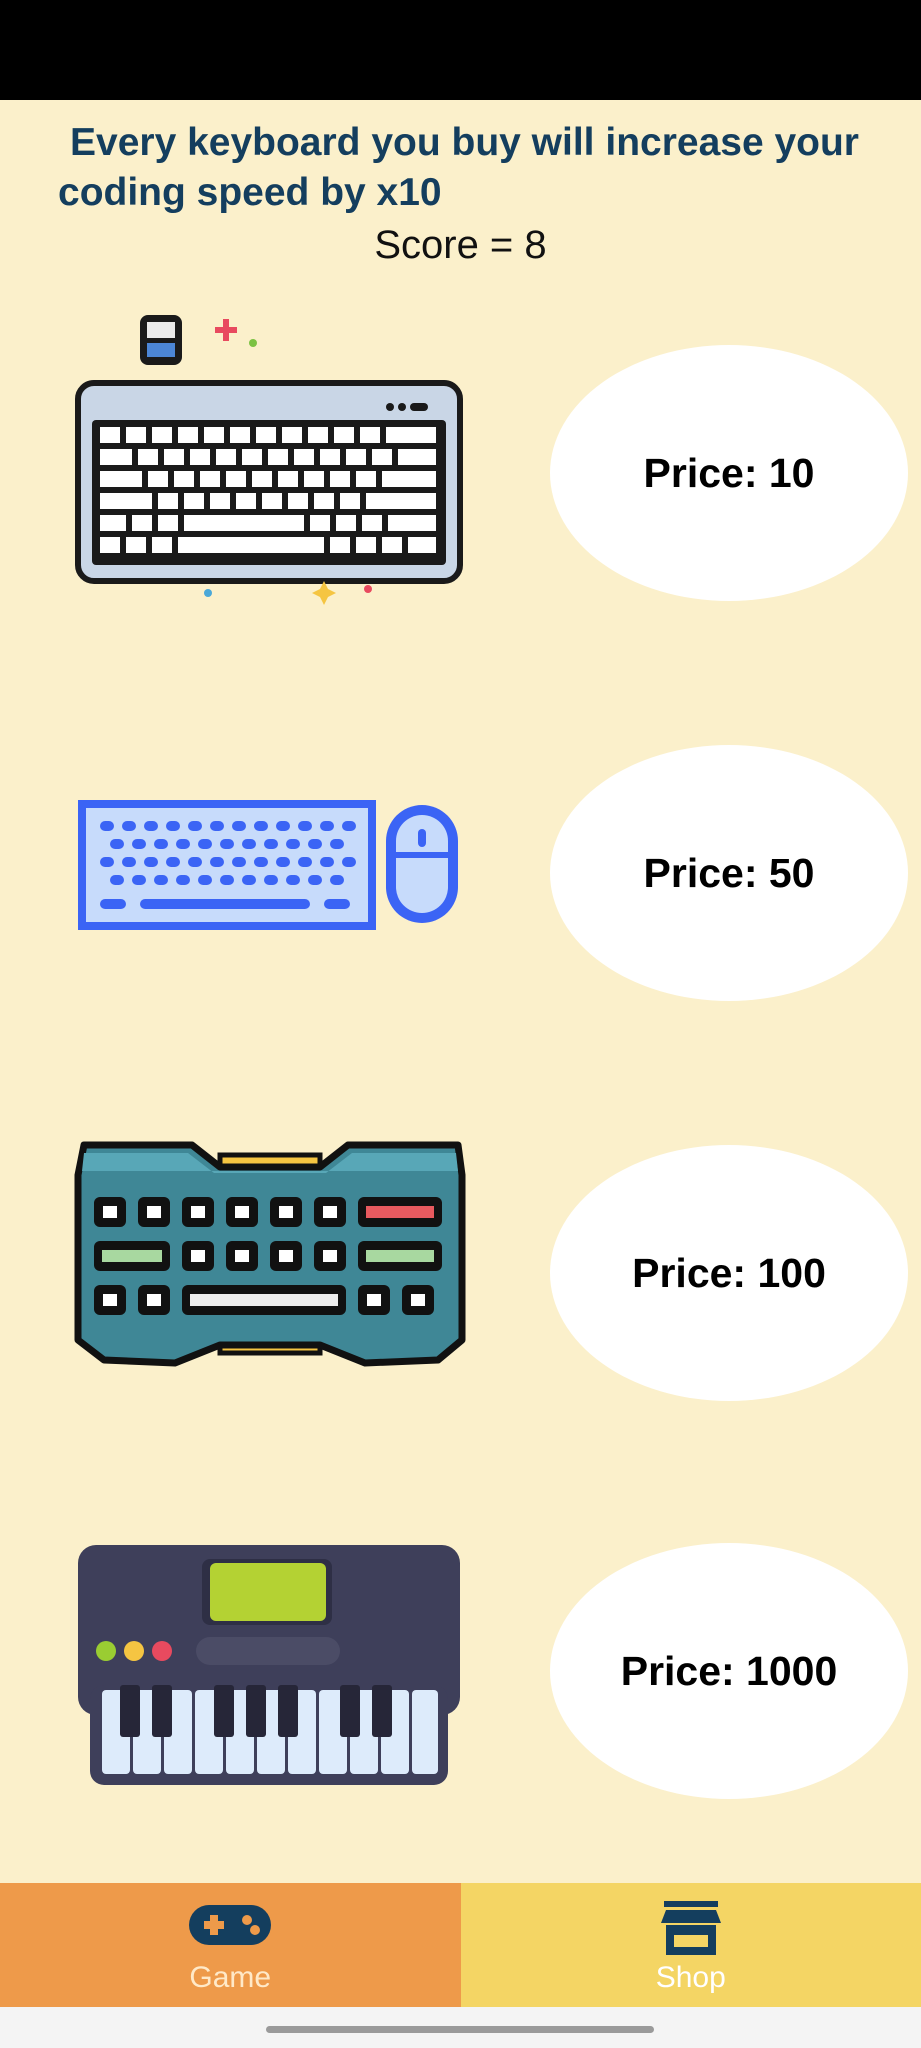  What do you see at coordinates (729, 873) in the screenshot?
I see `buy-keyboard-2-button: Price: 50` at bounding box center [729, 873].